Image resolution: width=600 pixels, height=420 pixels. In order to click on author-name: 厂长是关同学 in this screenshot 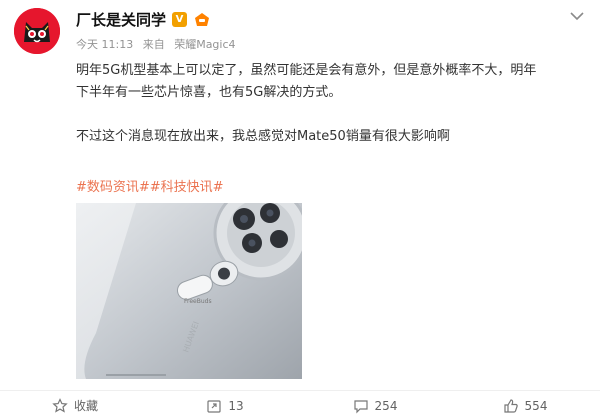, I will do `click(121, 19)`.